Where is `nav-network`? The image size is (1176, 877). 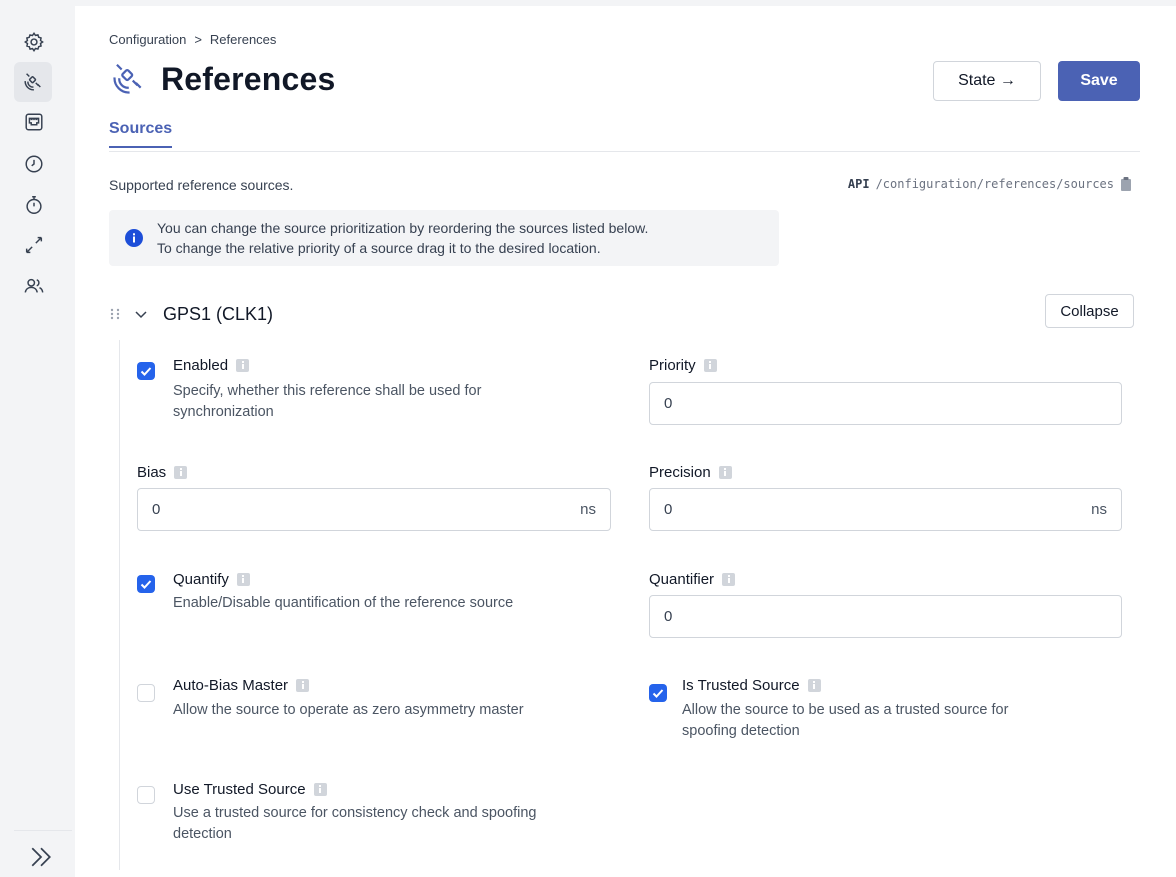
nav-network is located at coordinates (34, 122).